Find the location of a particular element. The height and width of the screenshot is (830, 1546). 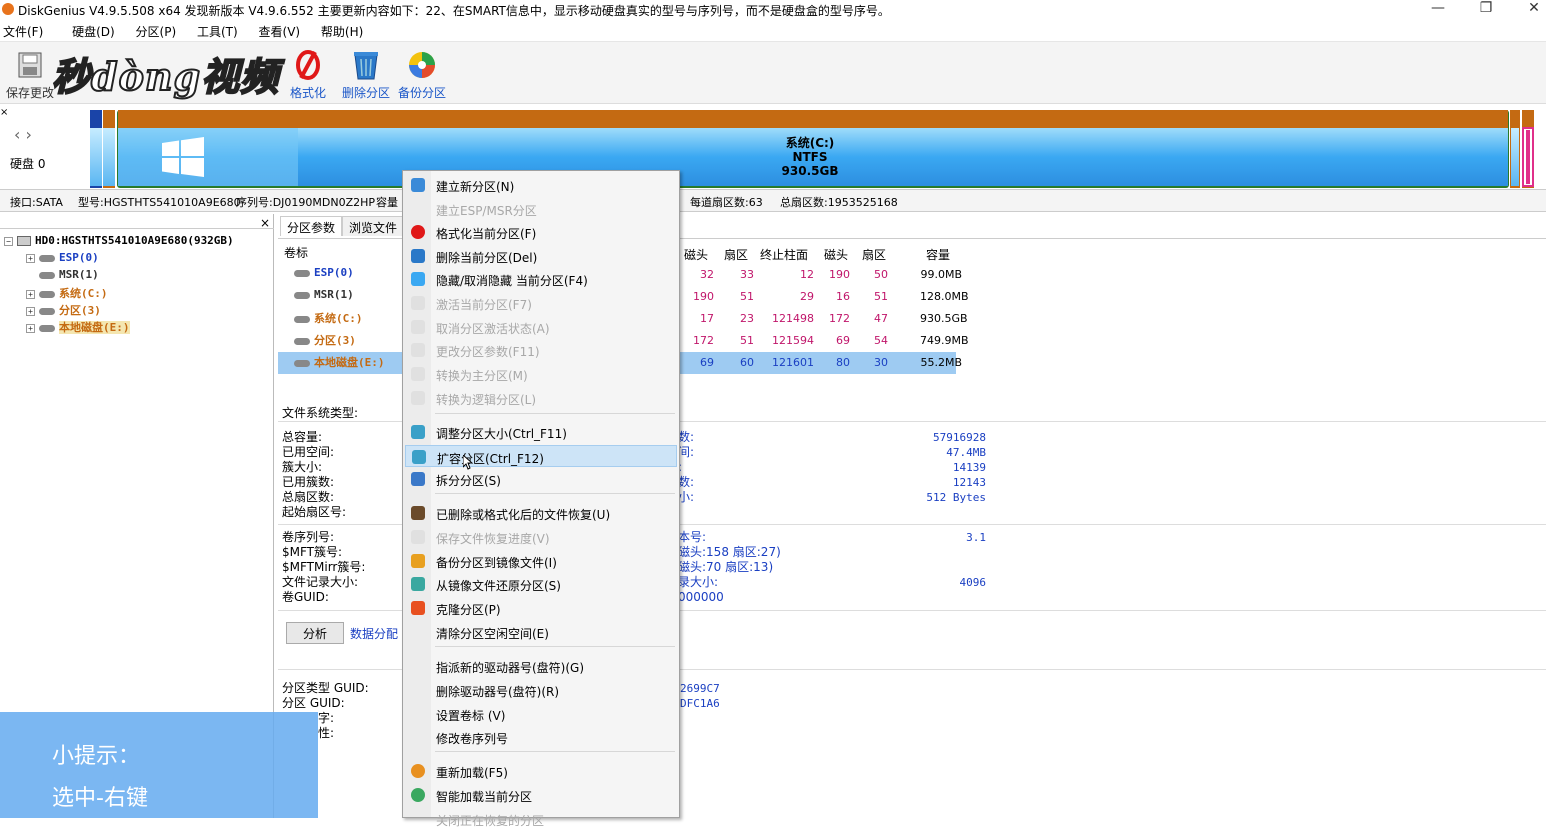

partition-row-3: 分区(3) is located at coordinates (325, 340).